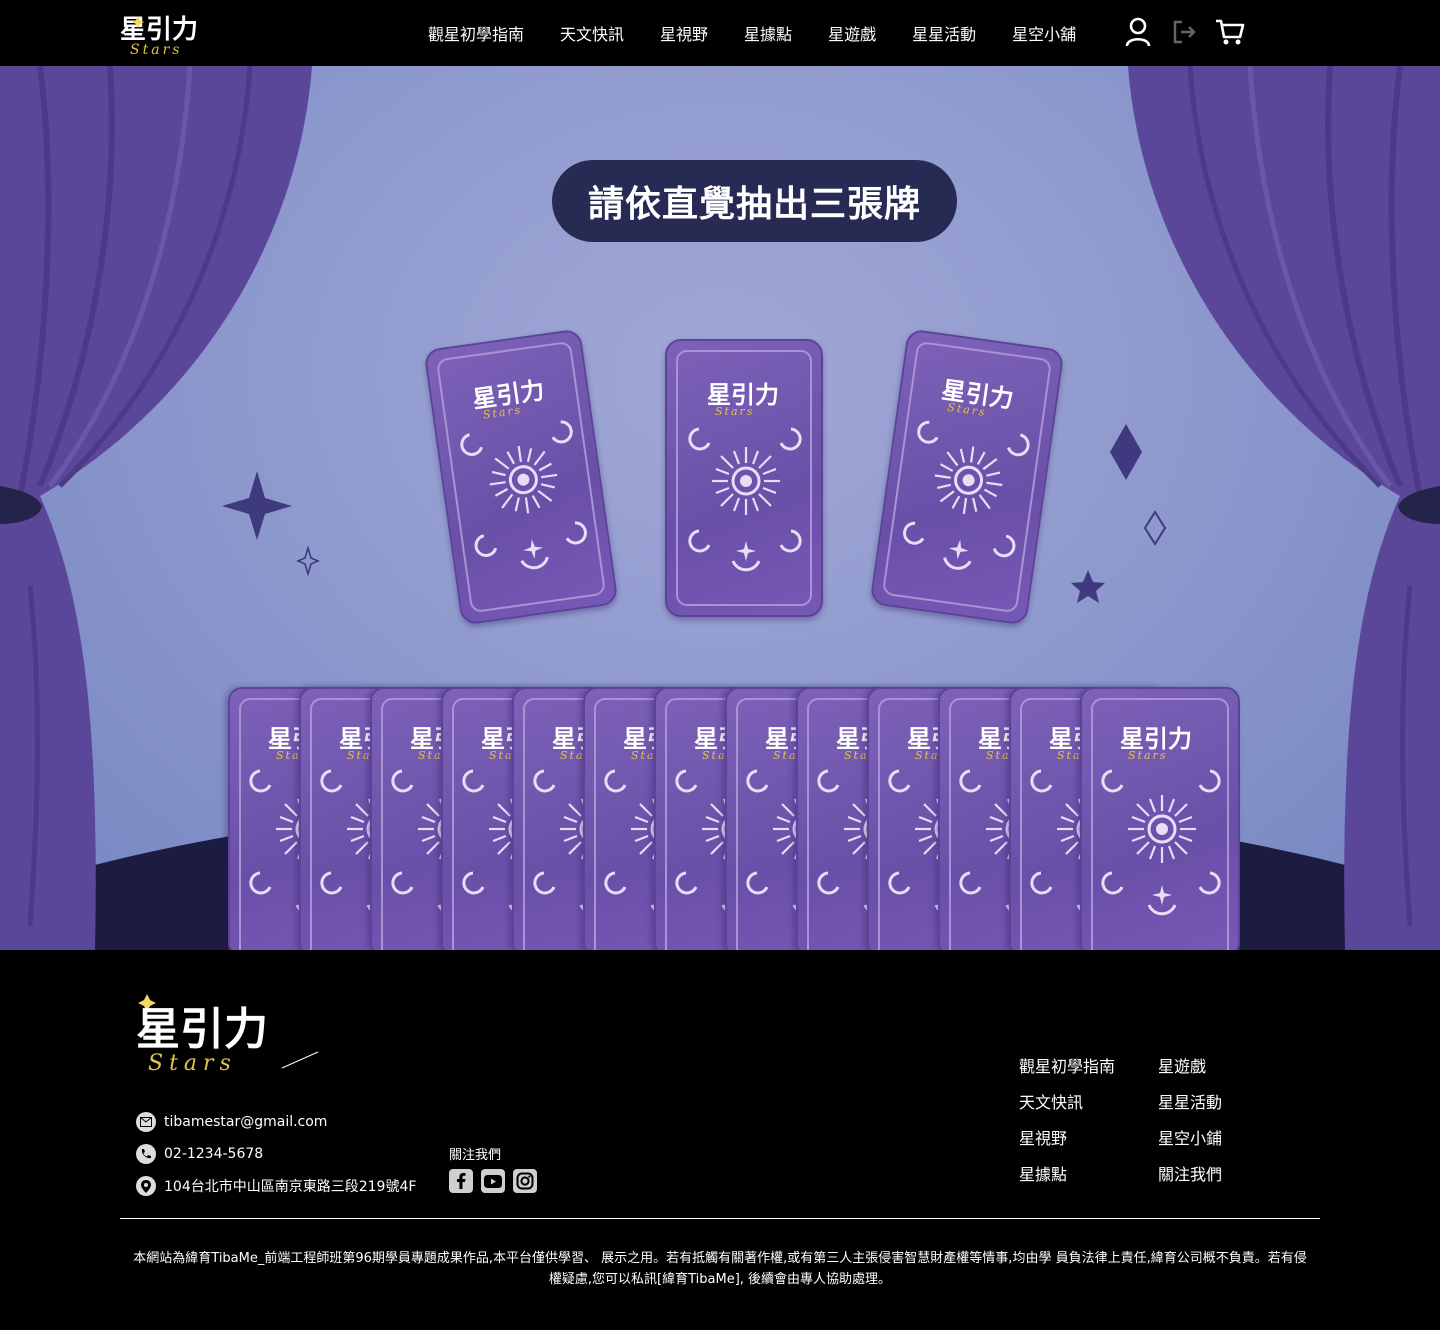  I want to click on nav-link-vision: 星視野, so click(684, 33).